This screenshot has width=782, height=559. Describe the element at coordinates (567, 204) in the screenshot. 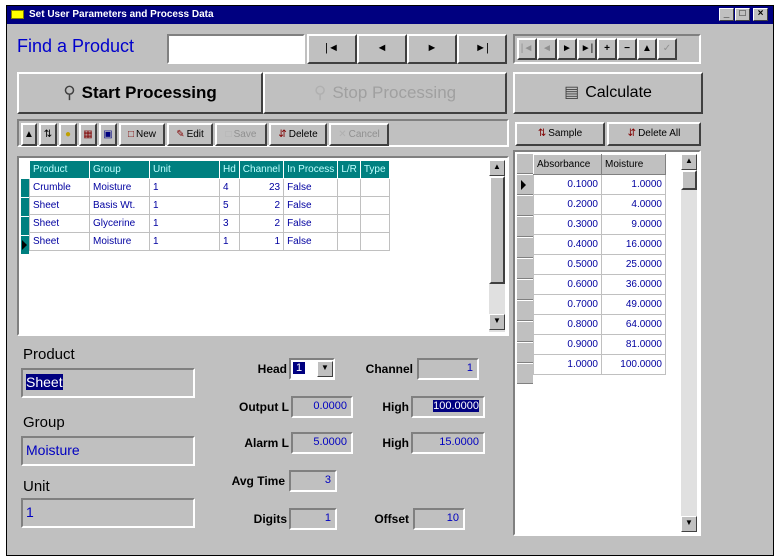

I see `calibration-cell: 0.2000` at that location.